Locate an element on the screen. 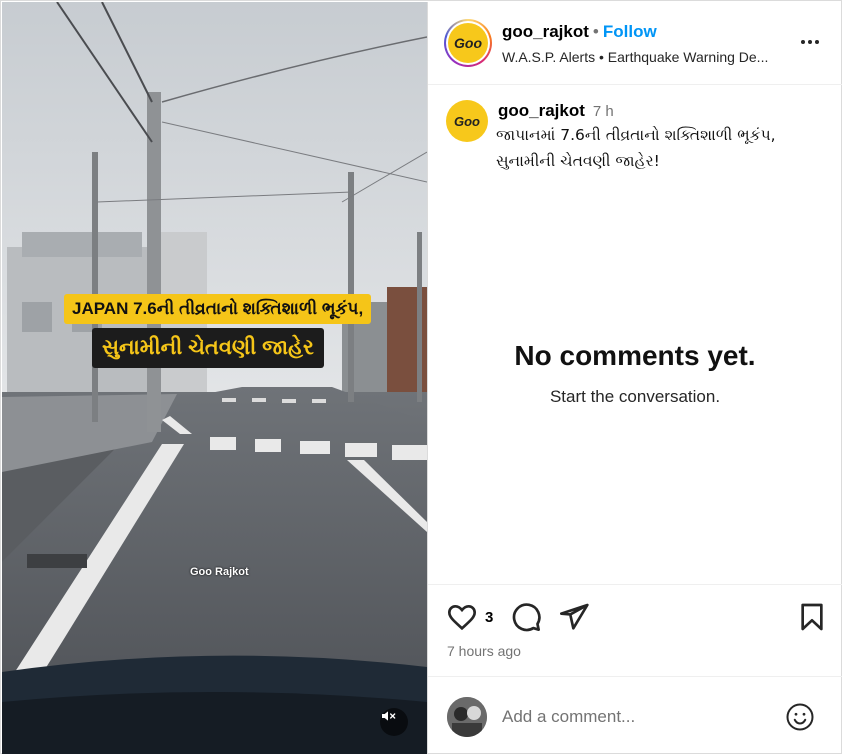 The width and height of the screenshot is (842, 755). emoji-button is located at coordinates (800, 717).